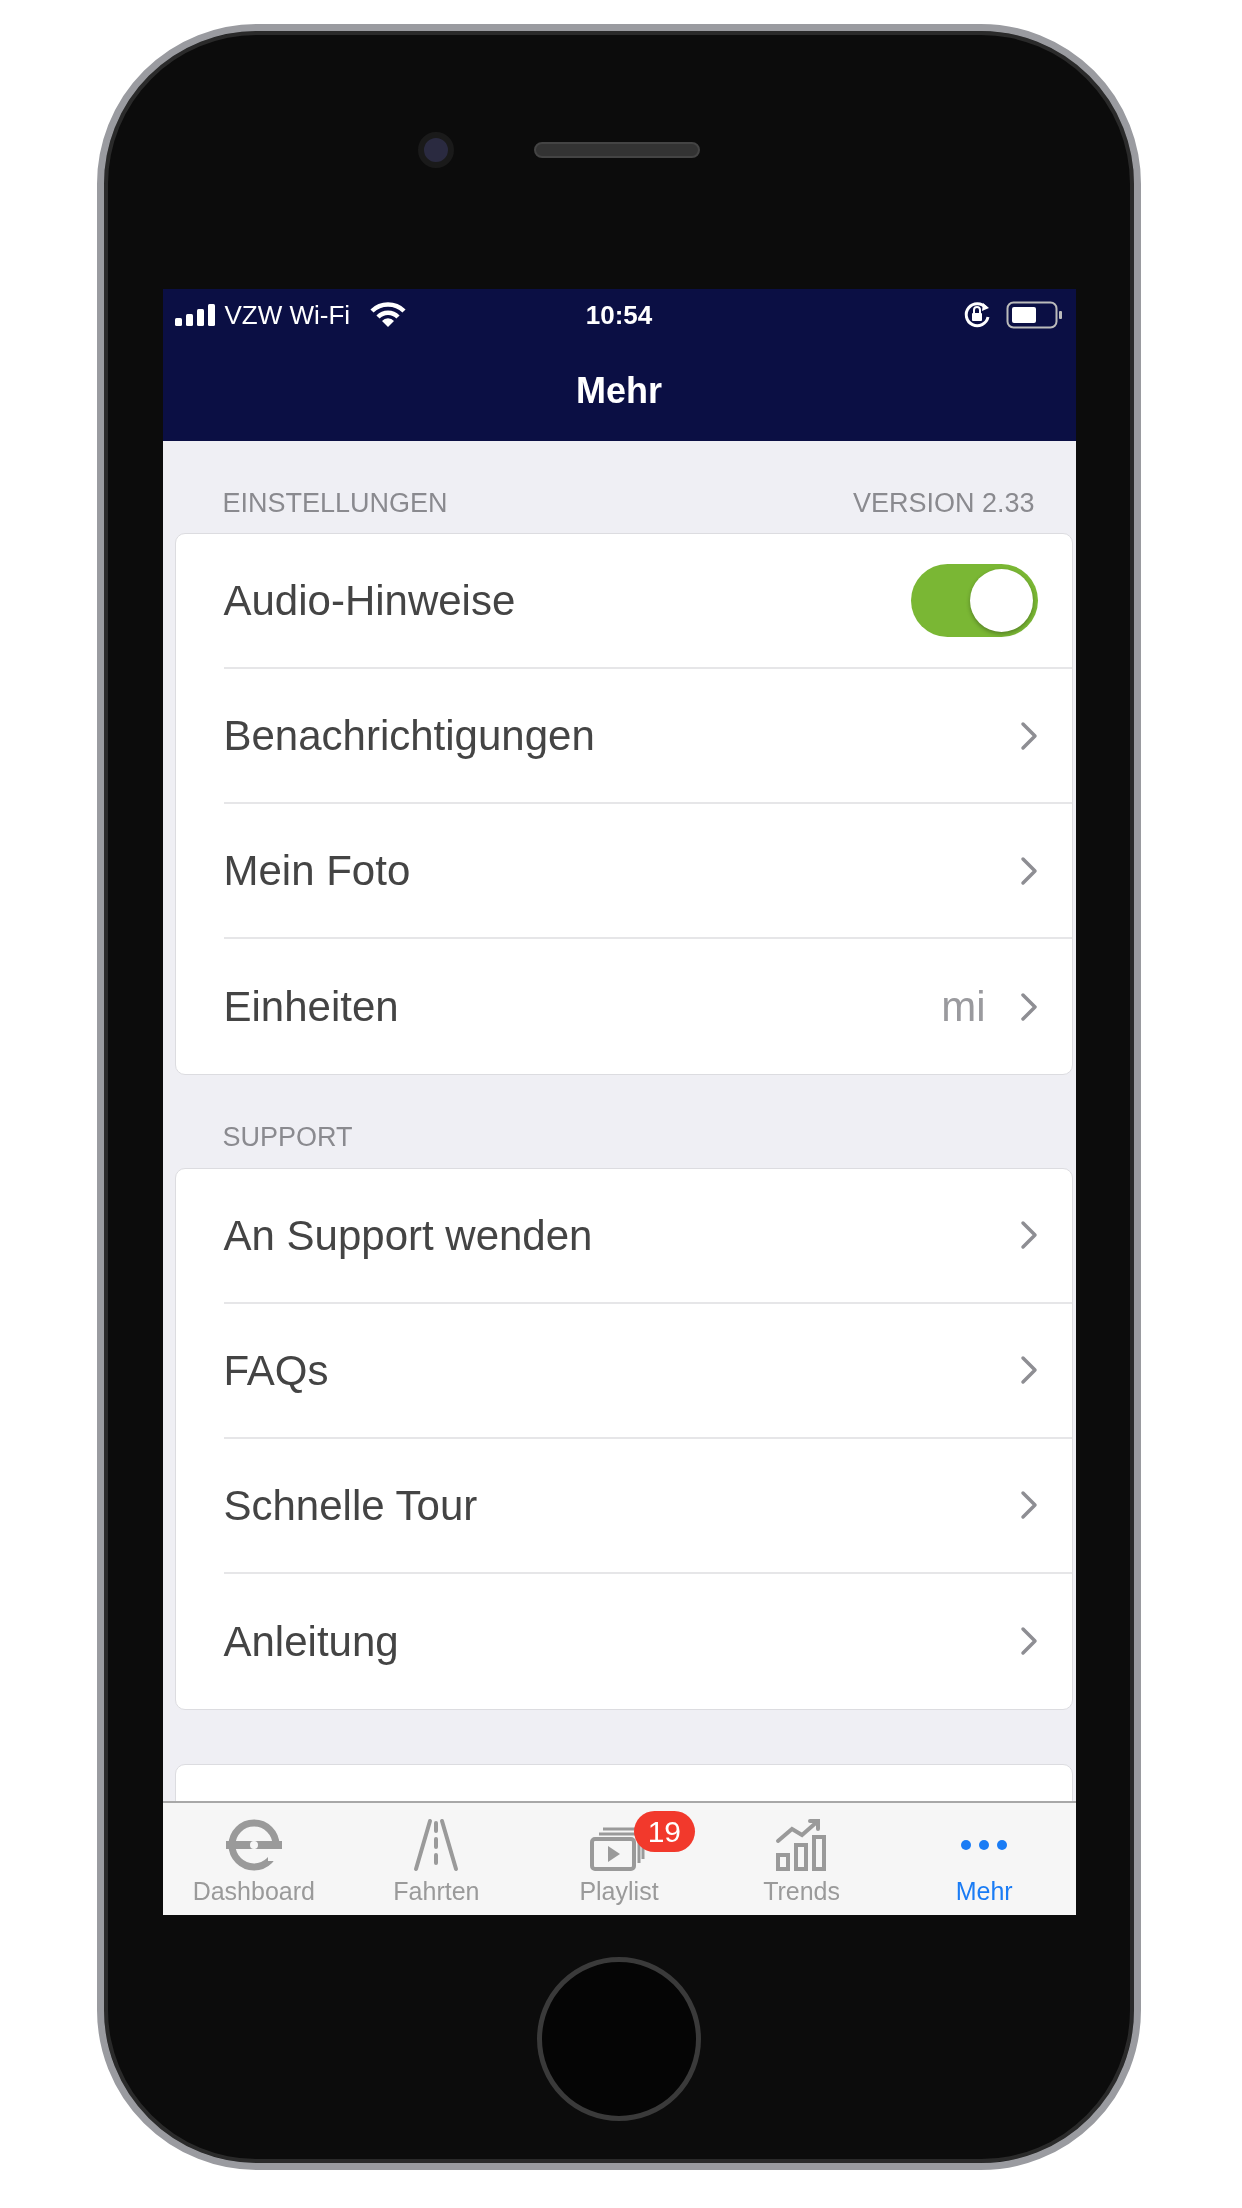  What do you see at coordinates (287, 1137) in the screenshot?
I see `section-header: SUPPORT` at bounding box center [287, 1137].